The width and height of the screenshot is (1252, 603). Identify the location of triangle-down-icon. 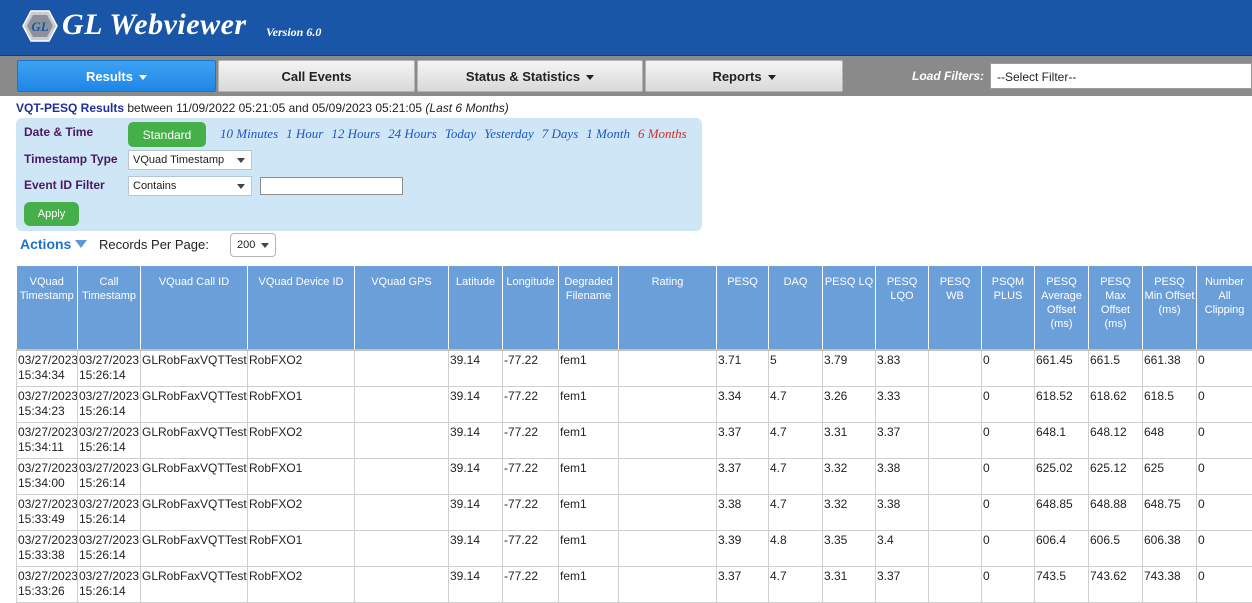
(81, 244).